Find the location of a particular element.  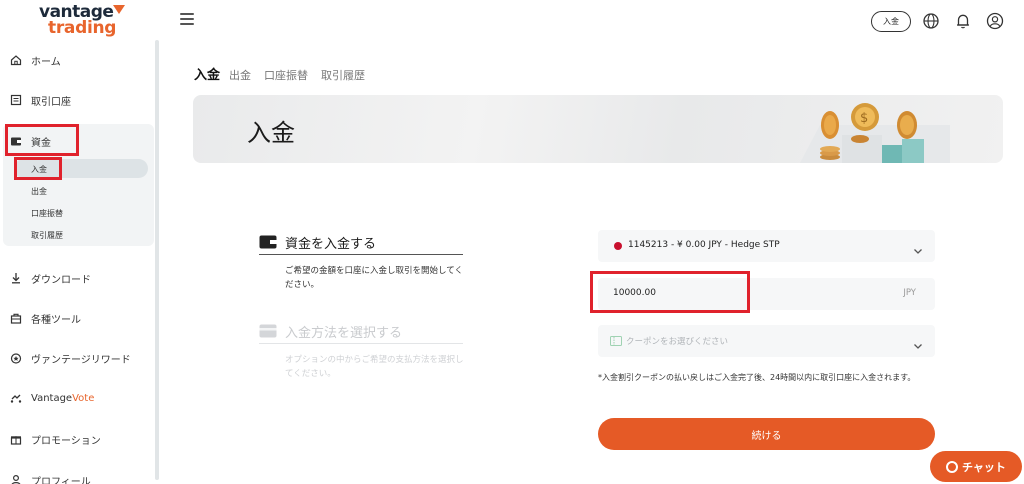

sidebar-sub-withdraw: 出金 is located at coordinates (39, 191).